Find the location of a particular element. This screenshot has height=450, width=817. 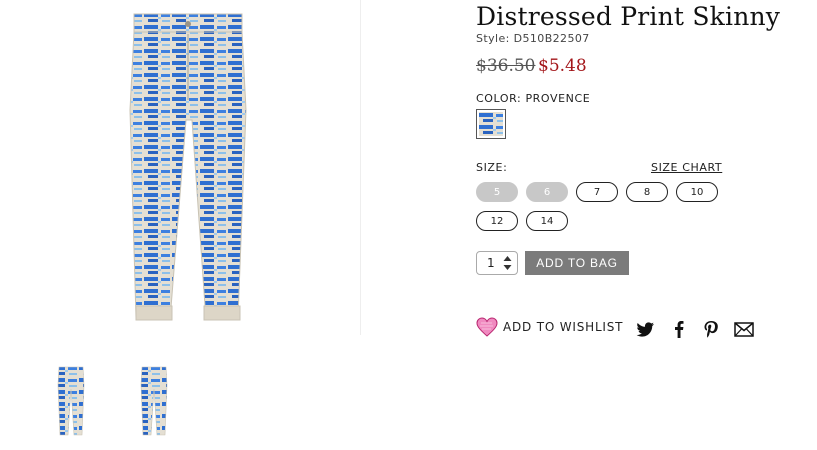

size-option-8: 8 is located at coordinates (647, 192).